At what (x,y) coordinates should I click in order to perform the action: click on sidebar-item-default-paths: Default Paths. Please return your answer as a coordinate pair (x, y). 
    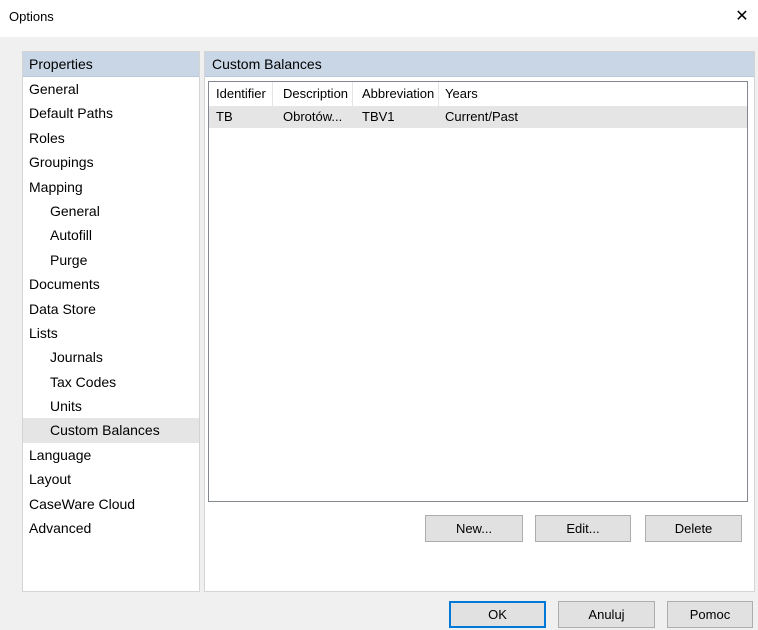
    Looking at the image, I should click on (111, 113).